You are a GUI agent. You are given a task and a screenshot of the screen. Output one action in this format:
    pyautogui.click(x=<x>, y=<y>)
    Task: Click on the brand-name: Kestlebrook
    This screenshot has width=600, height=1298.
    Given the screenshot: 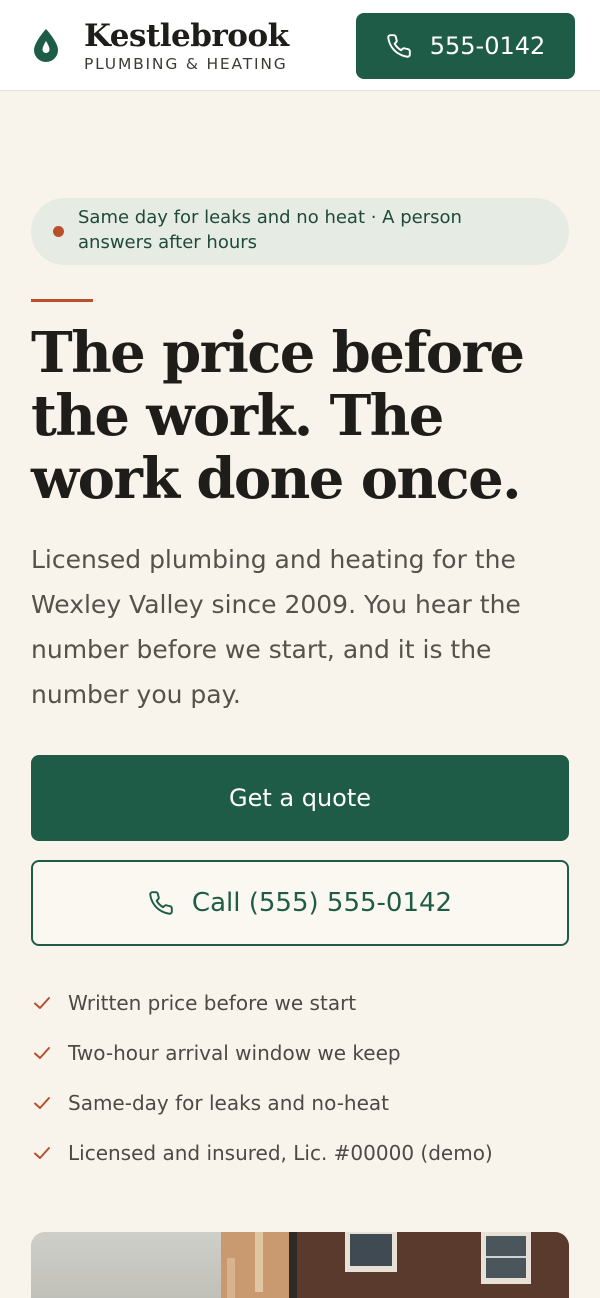 What is the action you would take?
    pyautogui.click(x=186, y=36)
    